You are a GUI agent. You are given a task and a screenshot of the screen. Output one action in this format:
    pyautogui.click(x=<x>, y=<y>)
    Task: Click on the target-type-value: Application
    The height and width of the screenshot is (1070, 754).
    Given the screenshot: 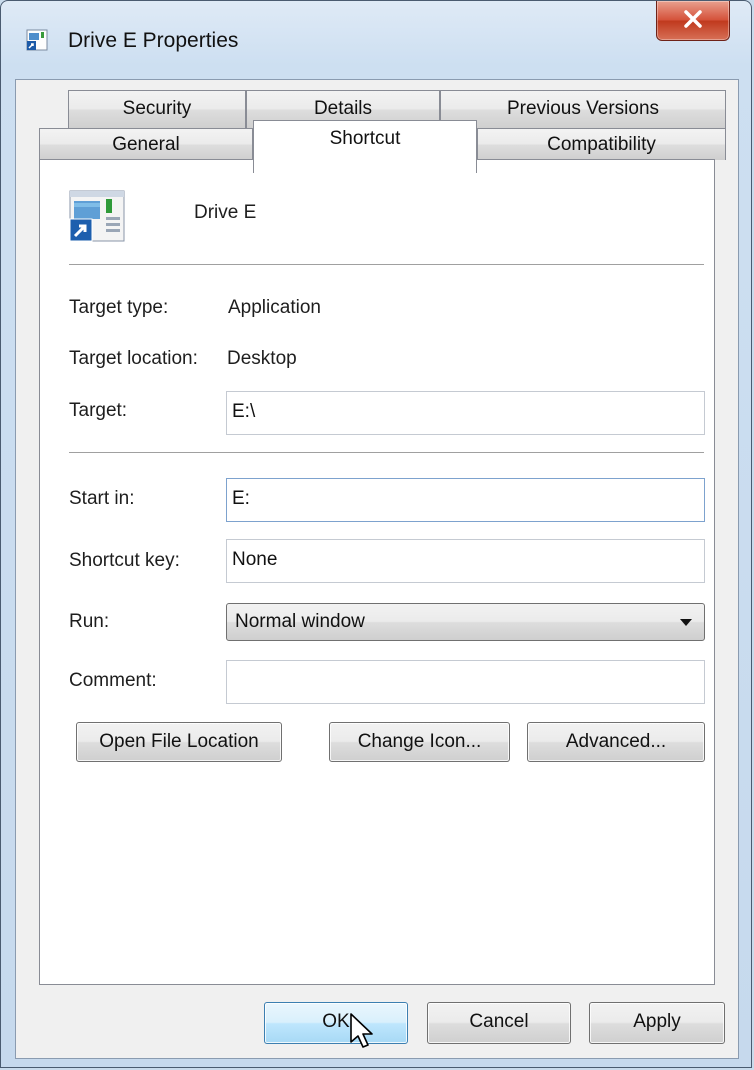 What is the action you would take?
    pyautogui.click(x=274, y=307)
    